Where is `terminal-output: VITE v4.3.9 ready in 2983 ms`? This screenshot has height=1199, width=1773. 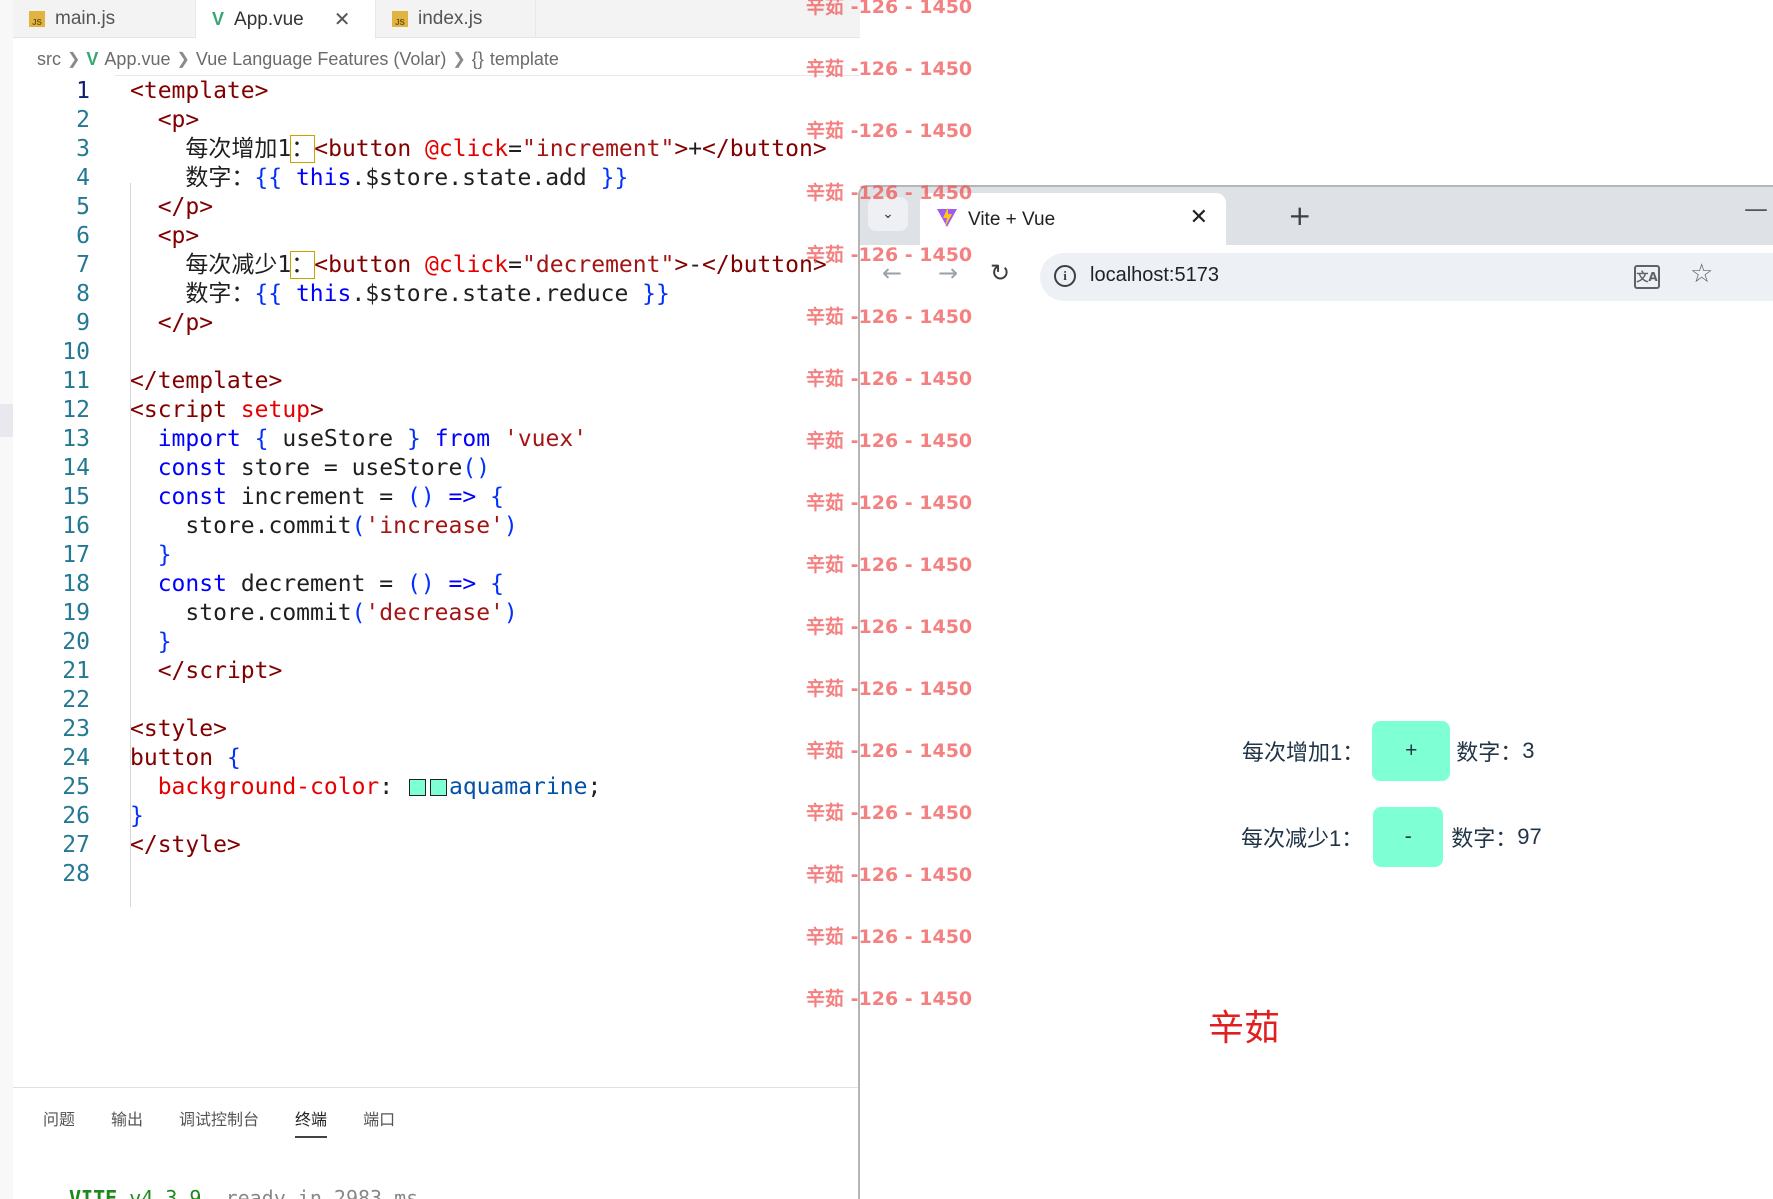
terminal-output: VITE v4.3.9 ready in 2983 ms is located at coordinates (243, 1192).